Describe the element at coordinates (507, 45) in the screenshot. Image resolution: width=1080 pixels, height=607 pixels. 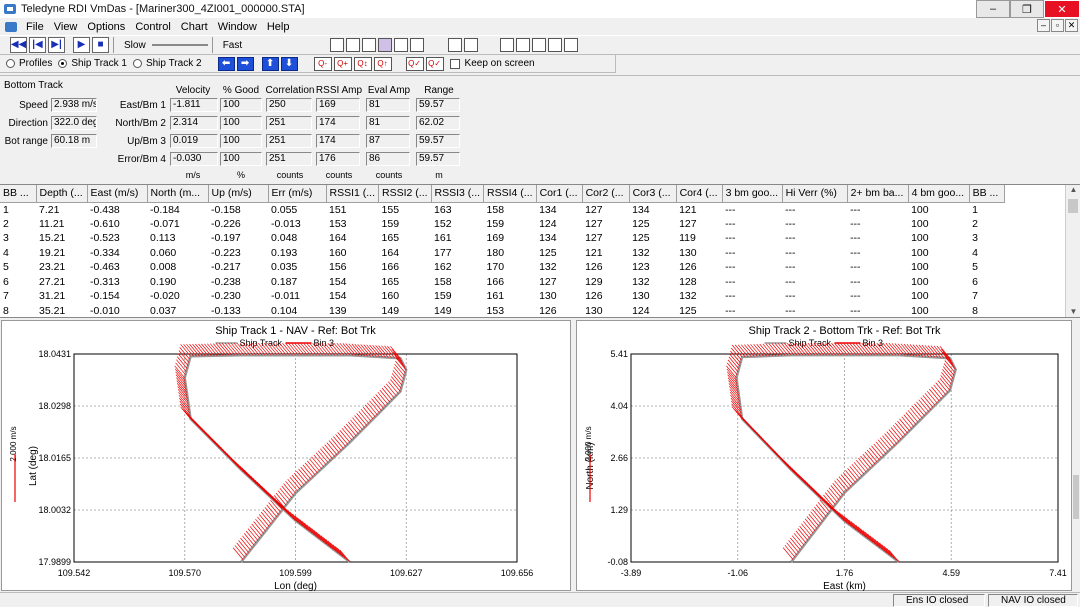
I see `tile-icon` at that location.